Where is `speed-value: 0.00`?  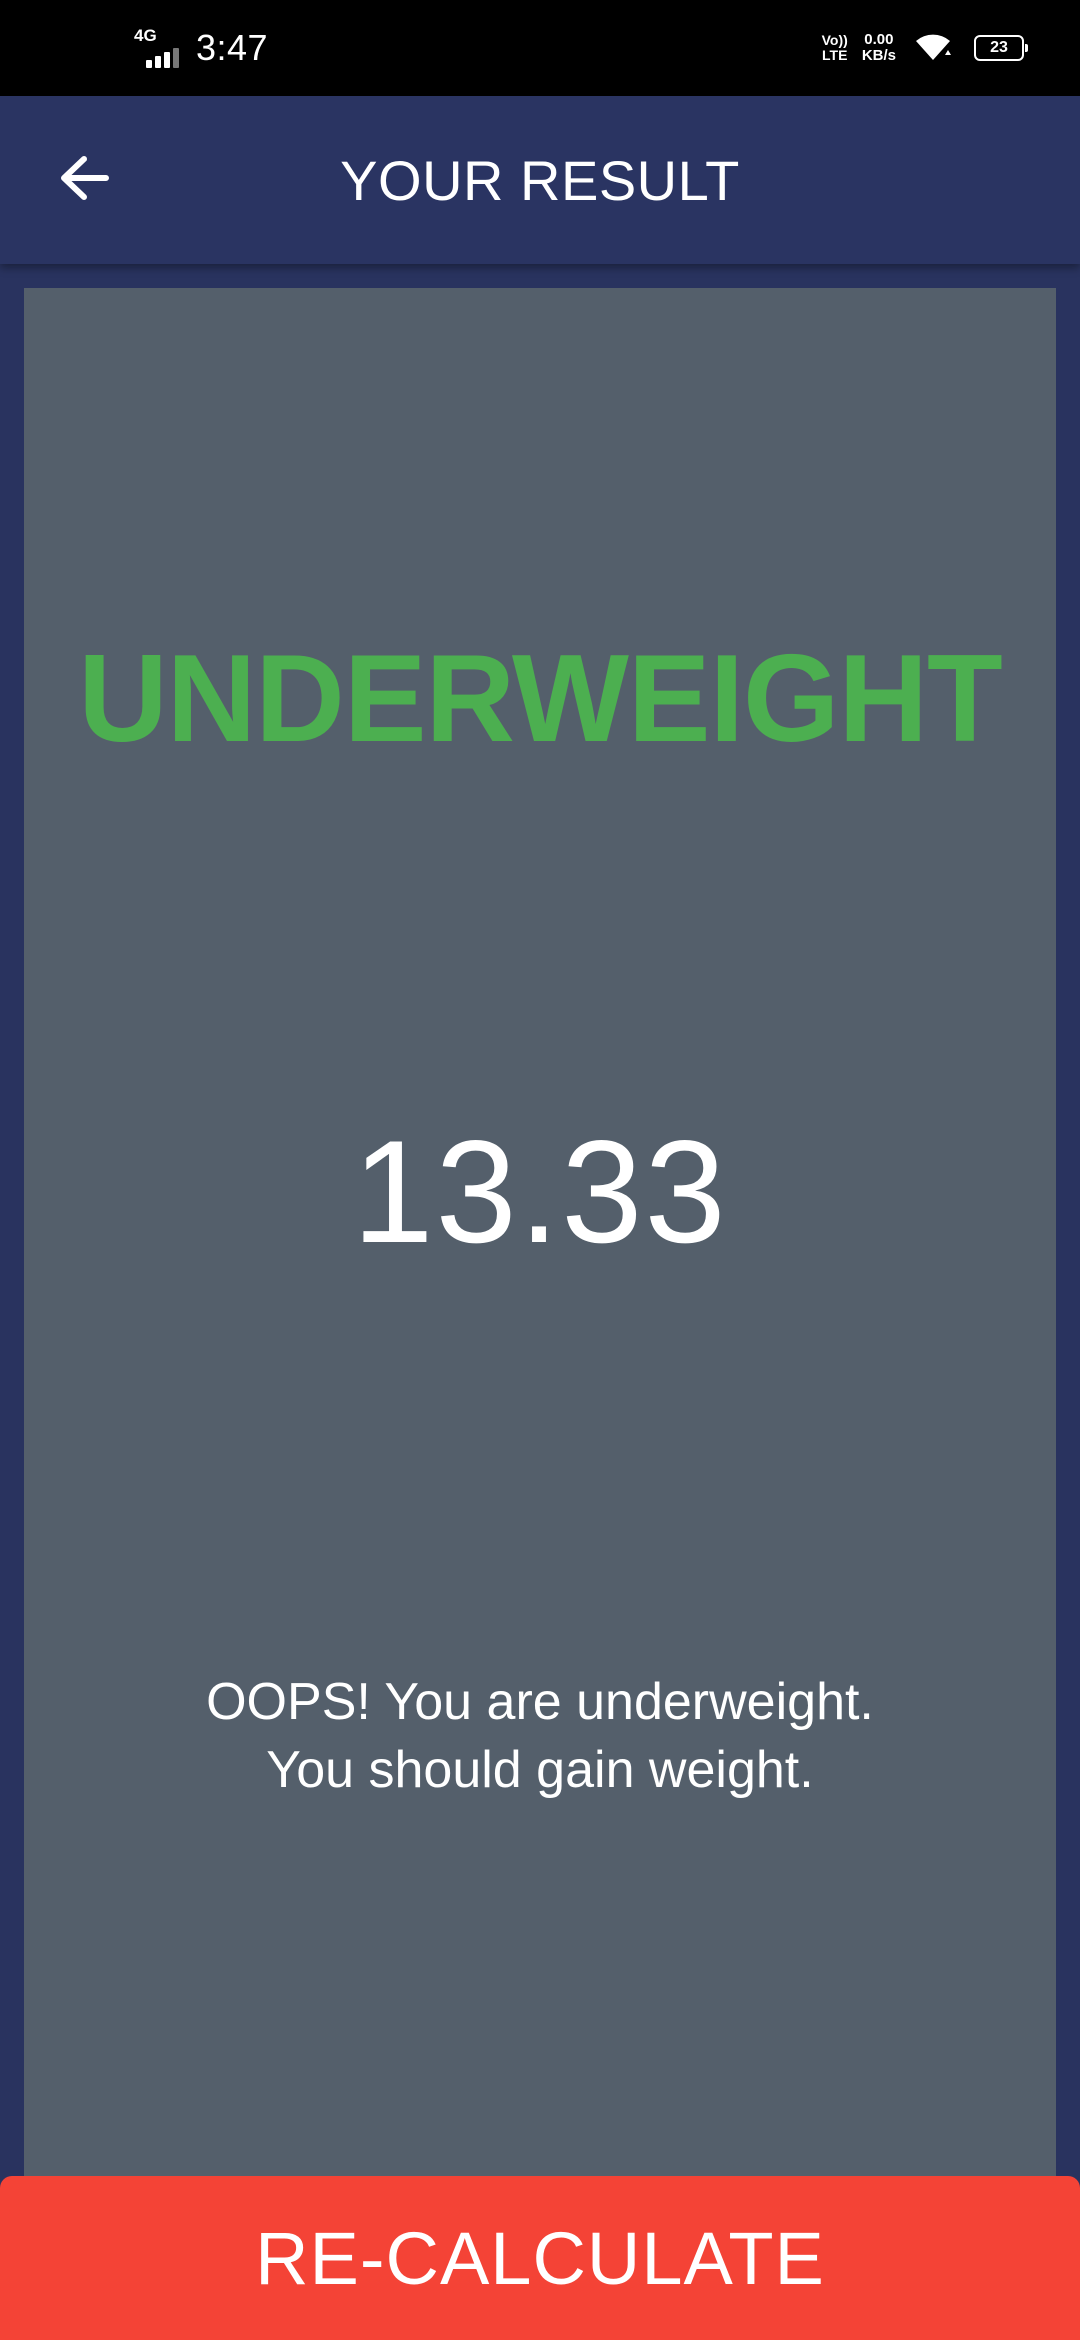
speed-value: 0.00 is located at coordinates (879, 39).